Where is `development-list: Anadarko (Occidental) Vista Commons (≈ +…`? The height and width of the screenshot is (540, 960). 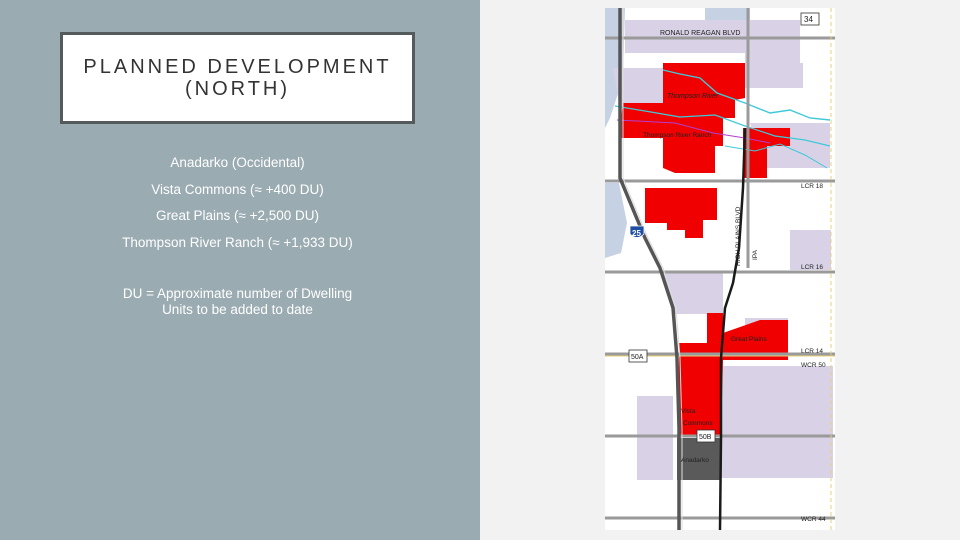 development-list: Anadarko (Occidental) Vista Commons (≈ +… is located at coordinates (237, 203).